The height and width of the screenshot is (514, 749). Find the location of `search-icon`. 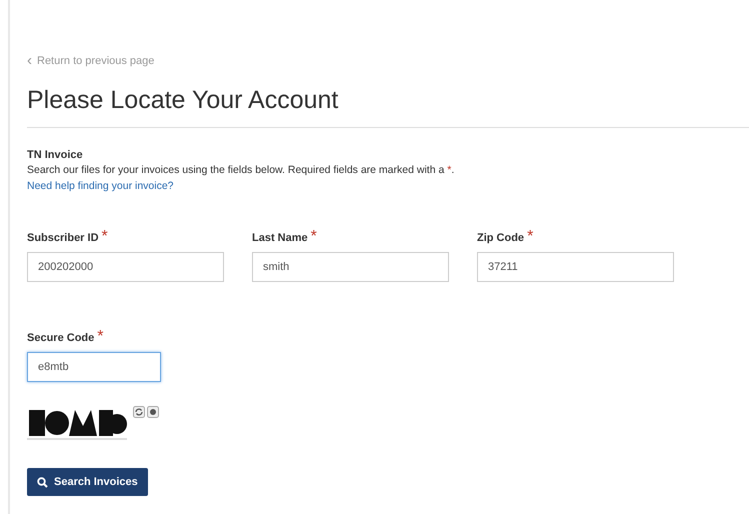

search-icon is located at coordinates (42, 482).